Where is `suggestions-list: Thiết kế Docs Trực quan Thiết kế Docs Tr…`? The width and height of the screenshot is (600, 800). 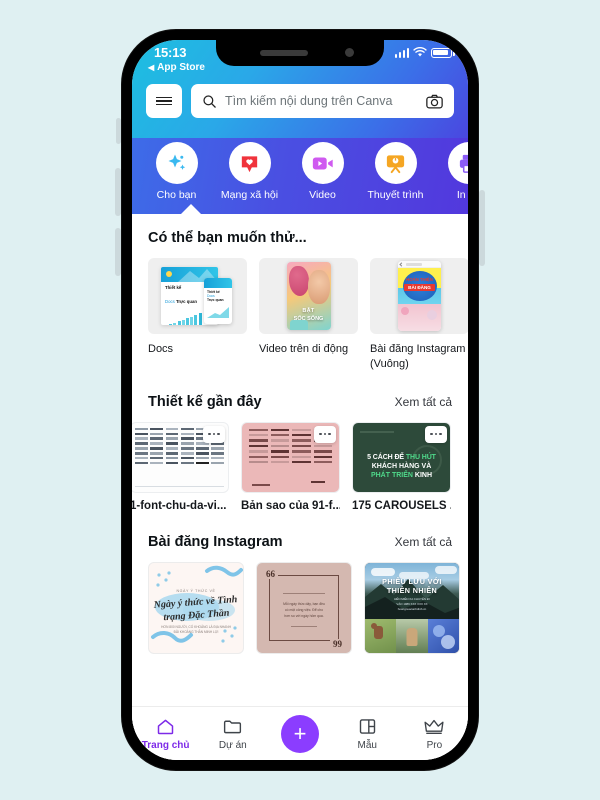
suggestions-list: Thiết kế Docs Trực quan Thiết kế Docs Tr… is located at coordinates (308, 315).